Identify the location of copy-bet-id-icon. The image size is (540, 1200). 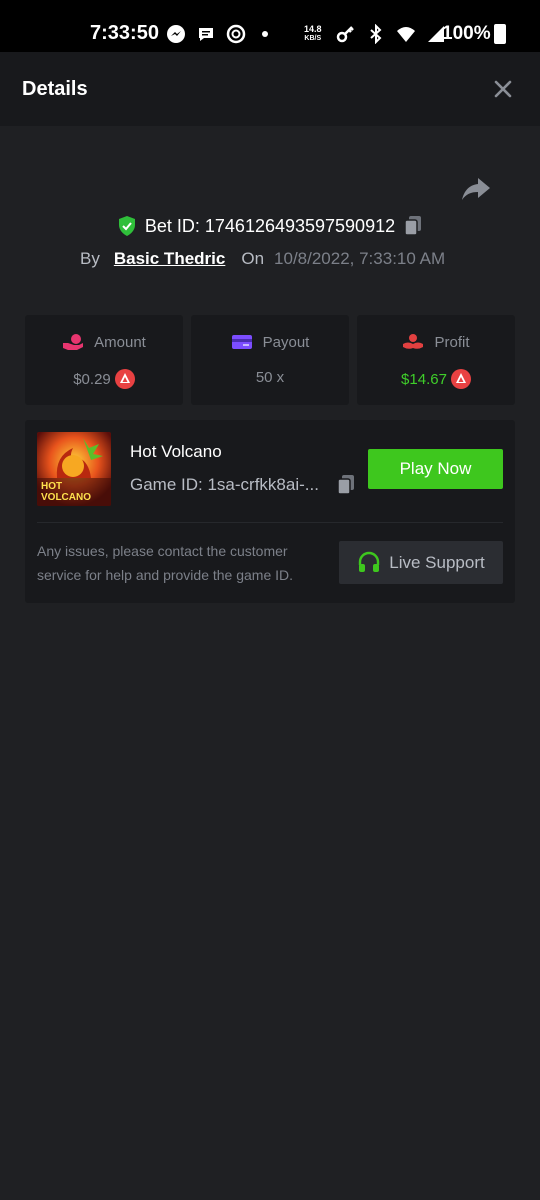
(413, 226).